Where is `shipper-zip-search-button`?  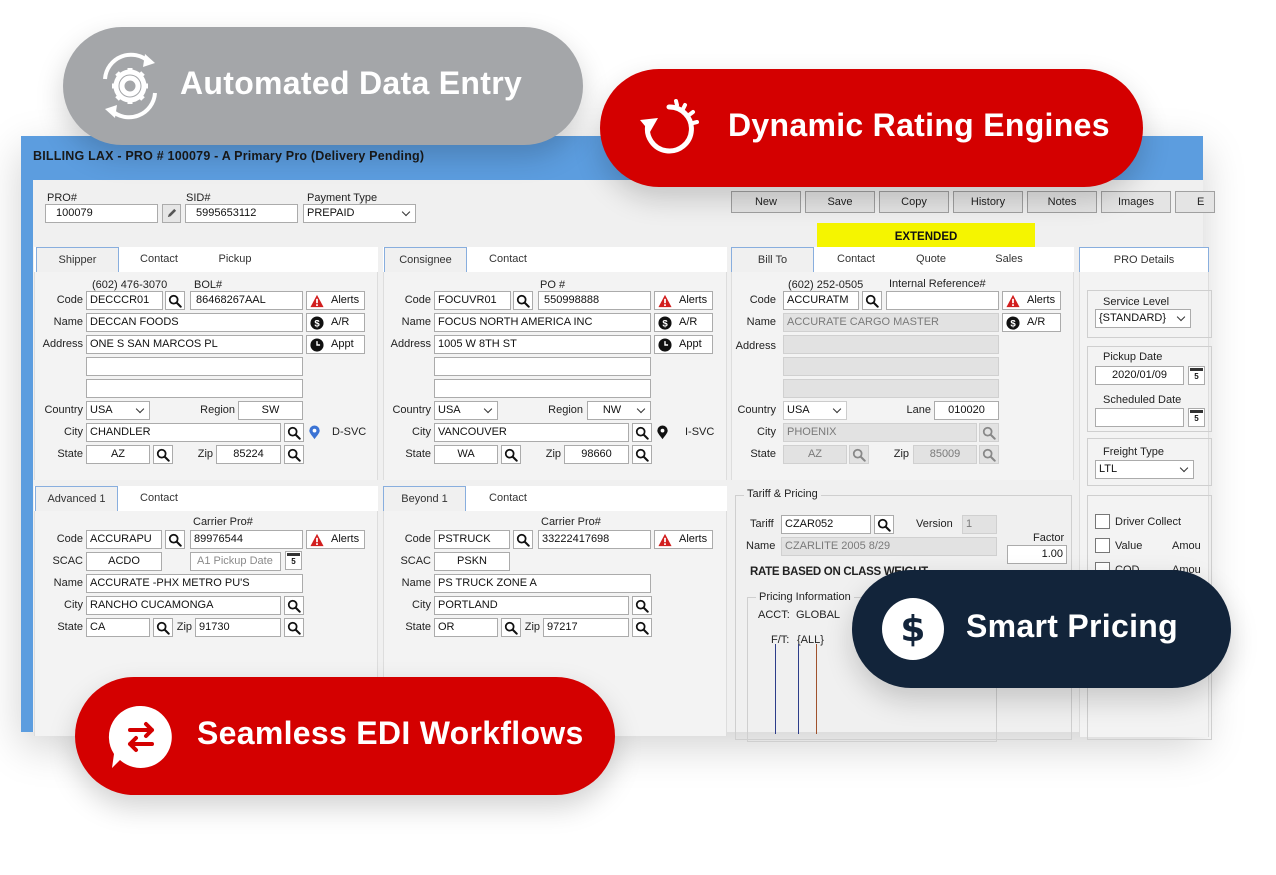
shipper-zip-search-button is located at coordinates (294, 454).